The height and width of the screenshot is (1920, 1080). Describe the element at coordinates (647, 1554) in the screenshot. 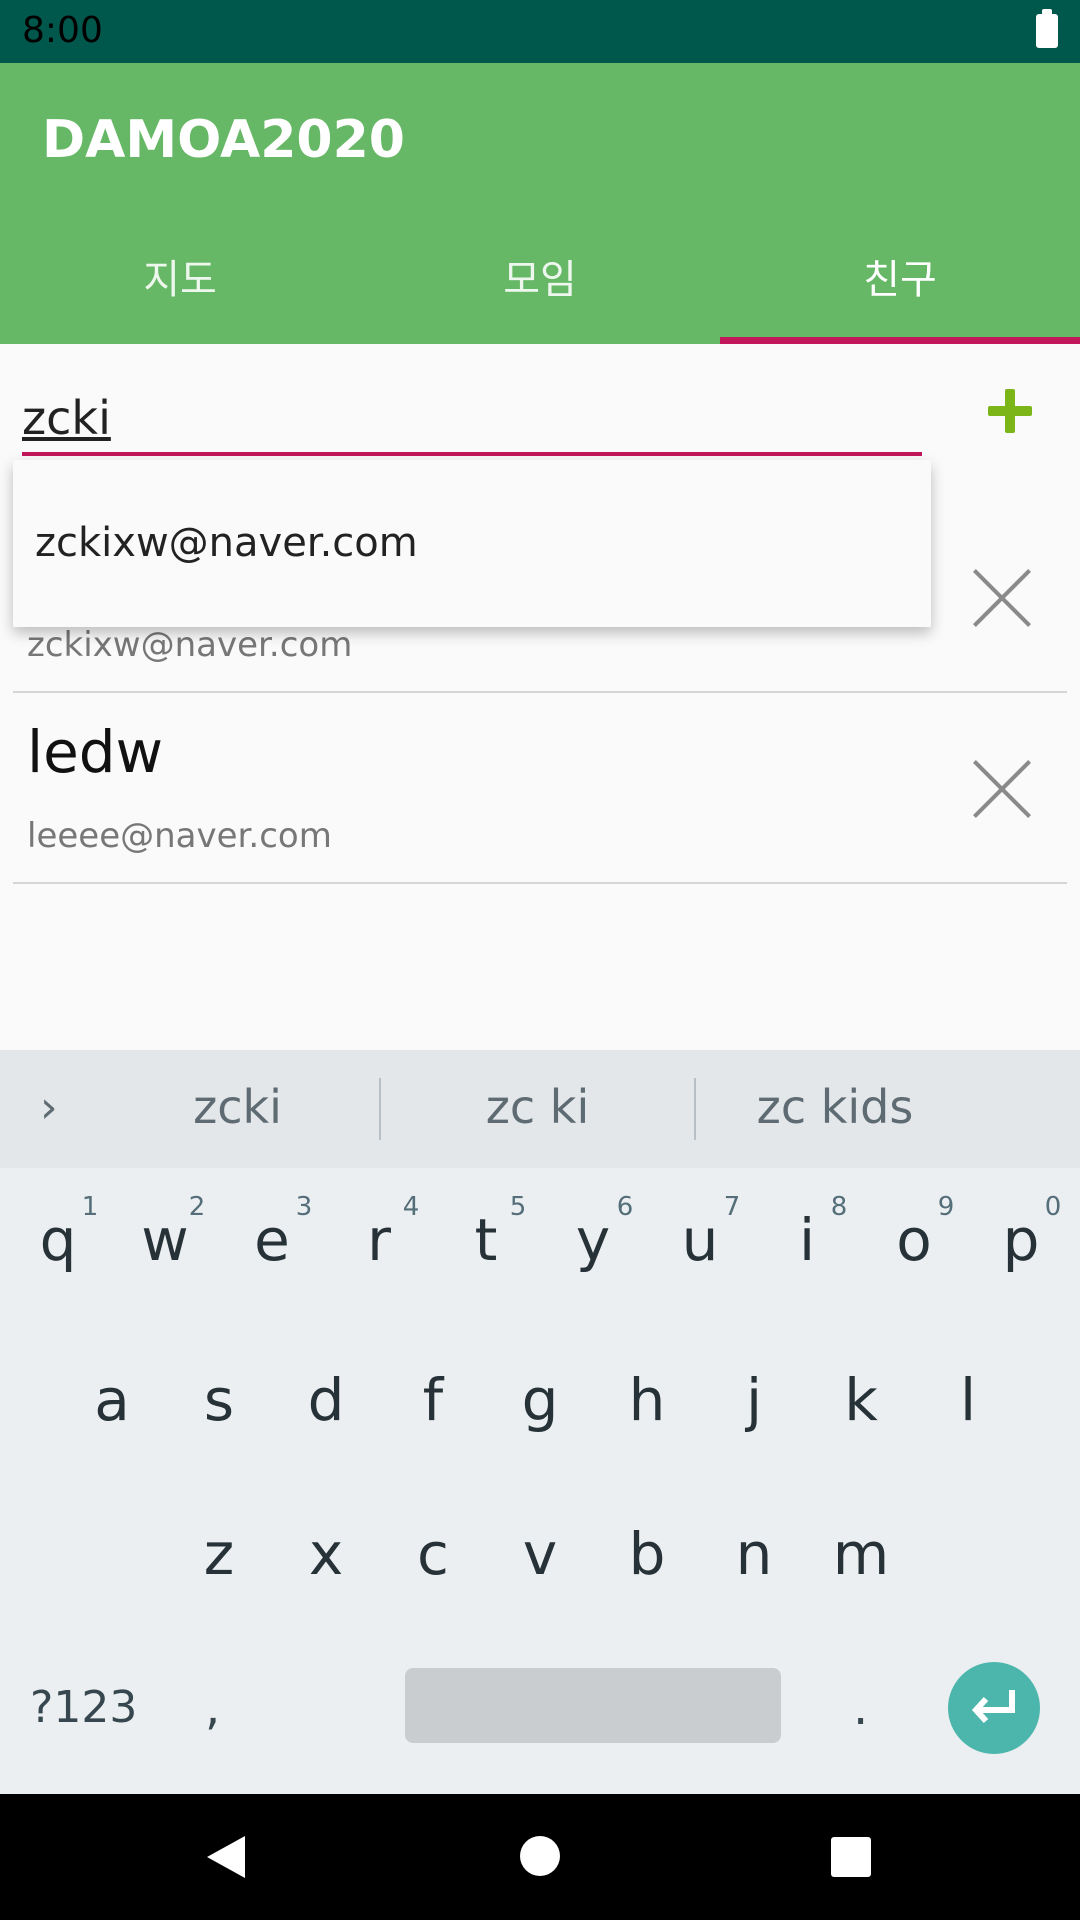

I see `key-b: b` at that location.